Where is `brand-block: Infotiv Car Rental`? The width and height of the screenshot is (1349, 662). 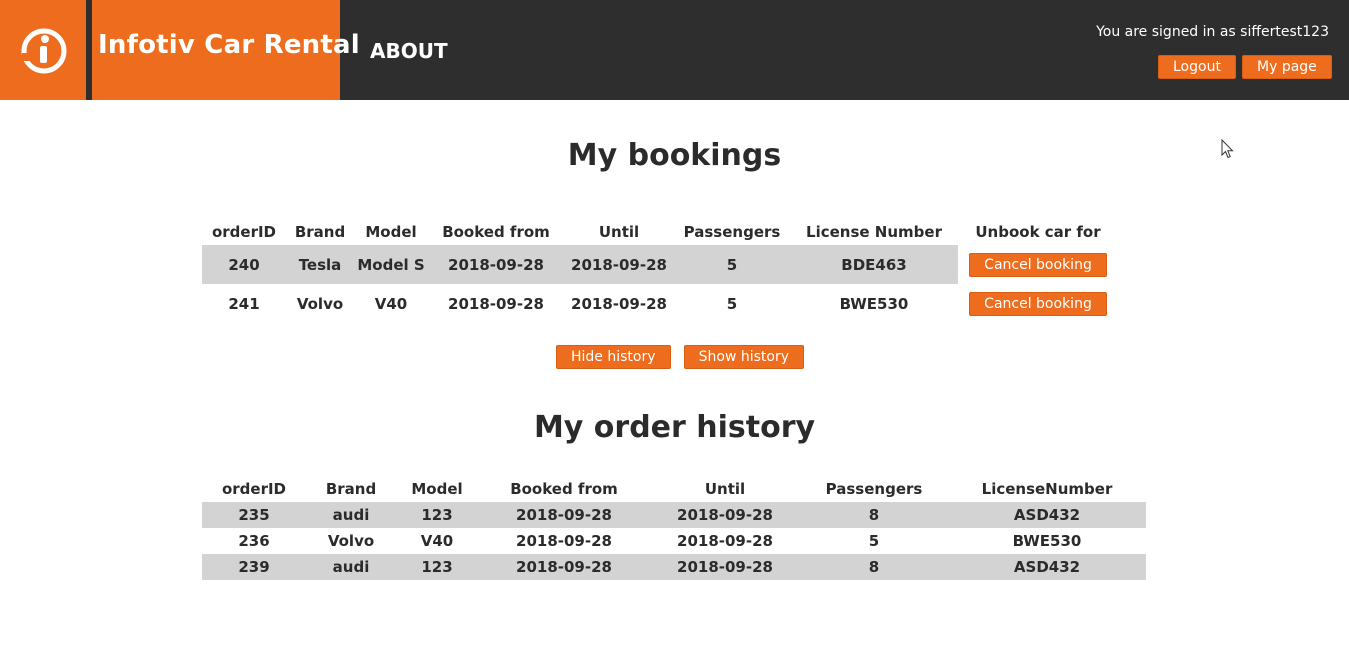
brand-block: Infotiv Car Rental is located at coordinates (180, 50).